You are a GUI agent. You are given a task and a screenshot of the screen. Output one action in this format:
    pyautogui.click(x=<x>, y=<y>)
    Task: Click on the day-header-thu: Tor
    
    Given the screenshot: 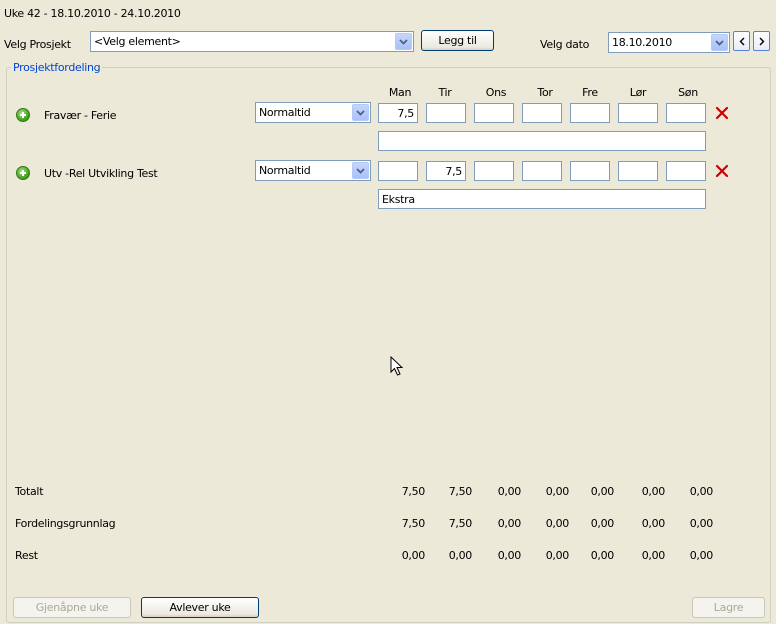 What is the action you would take?
    pyautogui.click(x=545, y=92)
    